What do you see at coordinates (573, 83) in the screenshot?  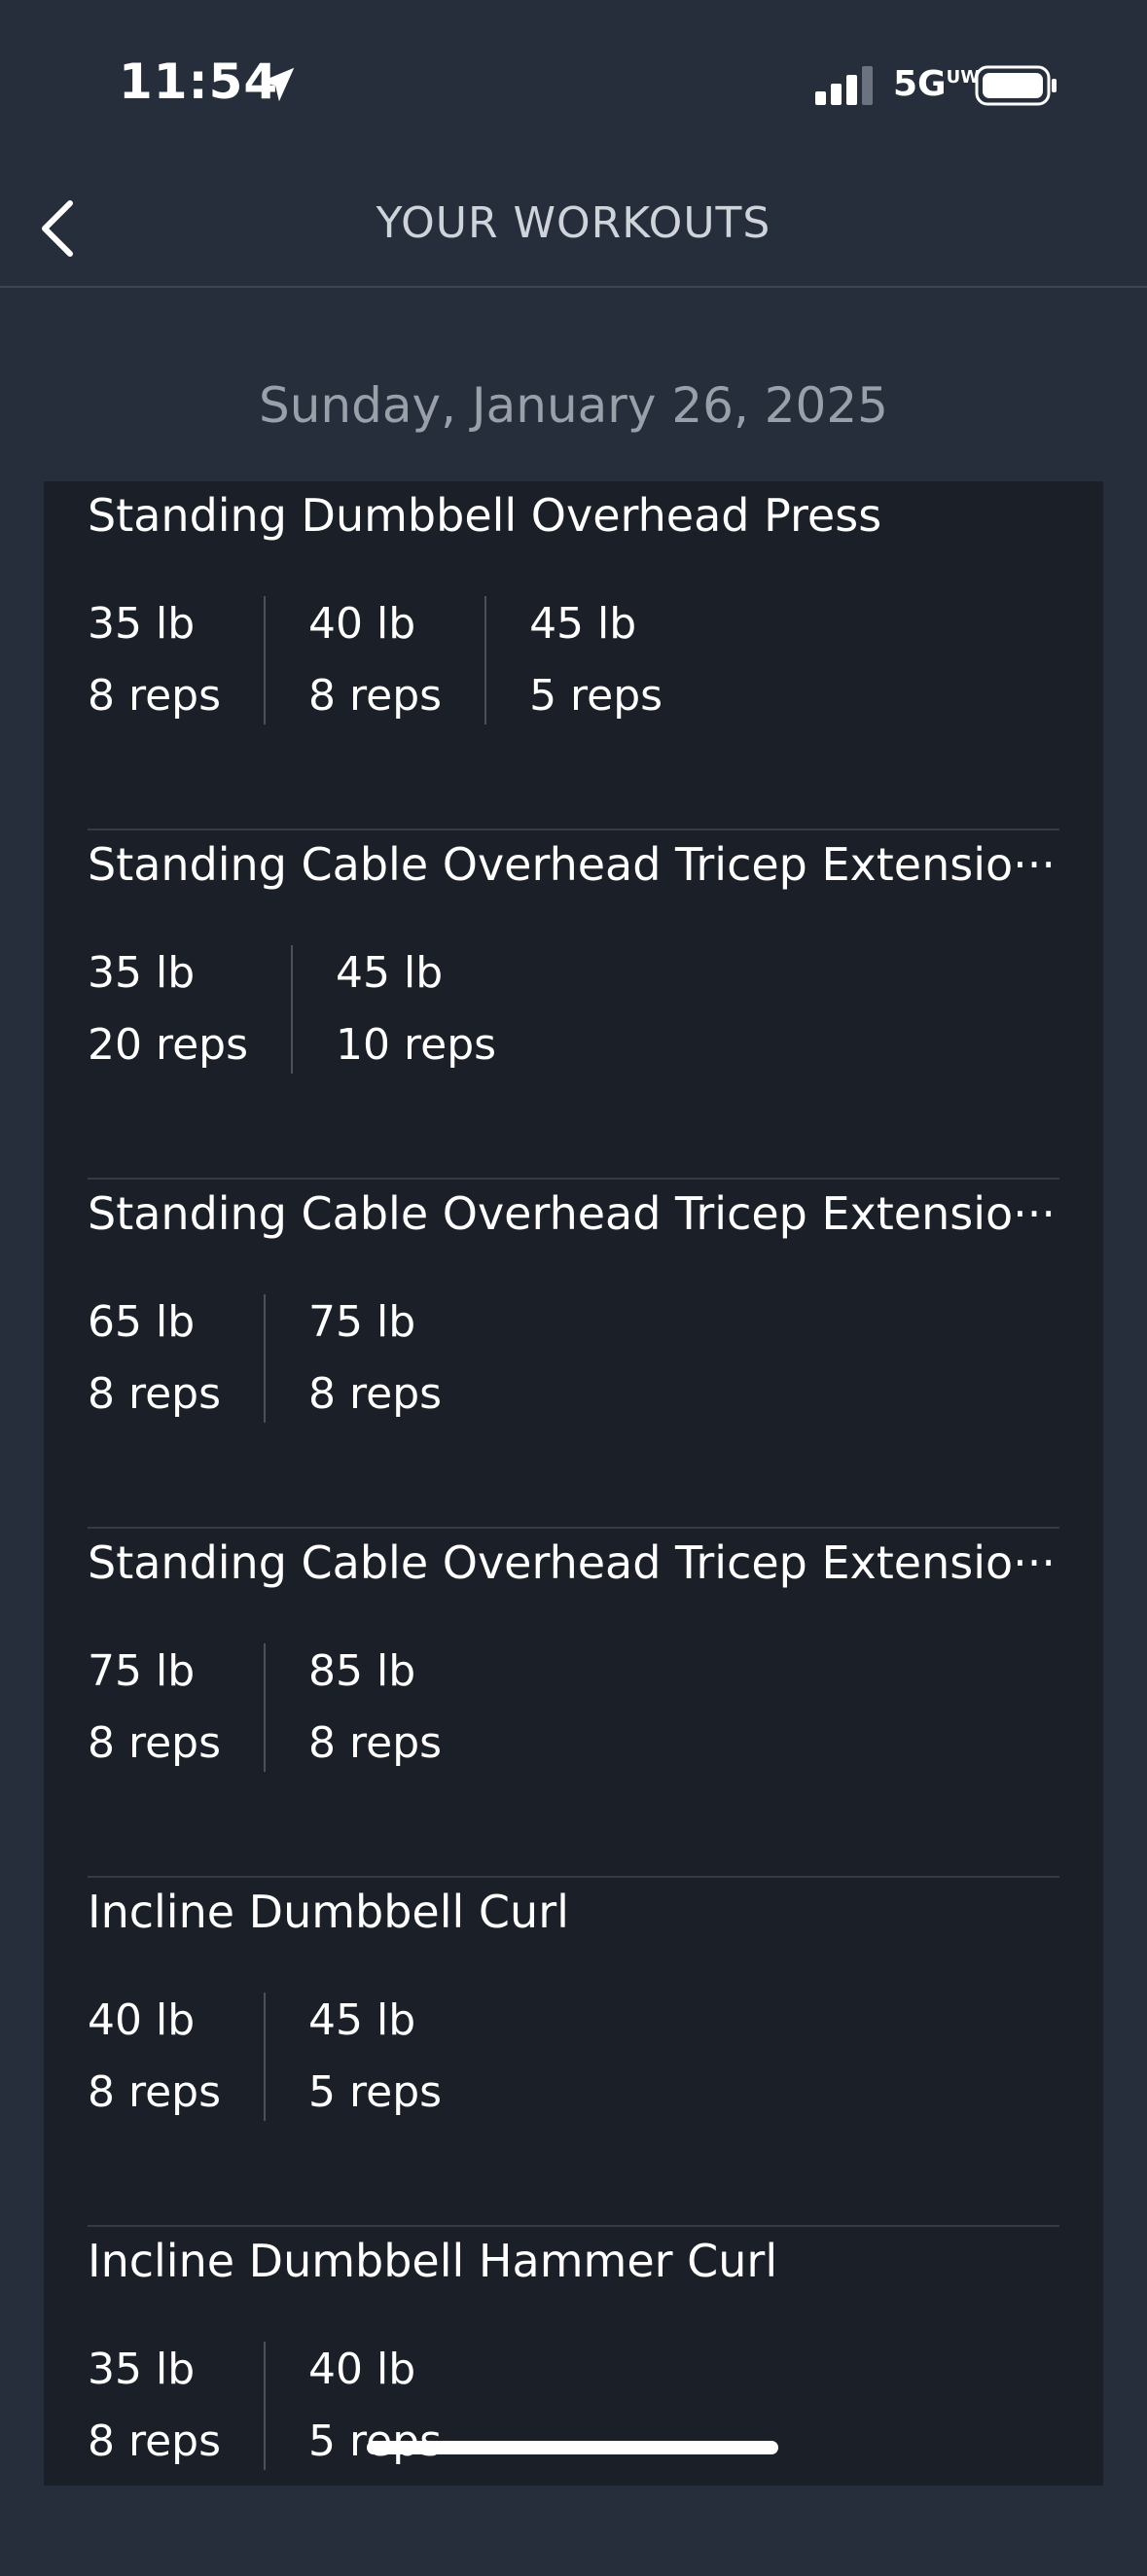 I see `status-bar: 11:54 5GUW` at bounding box center [573, 83].